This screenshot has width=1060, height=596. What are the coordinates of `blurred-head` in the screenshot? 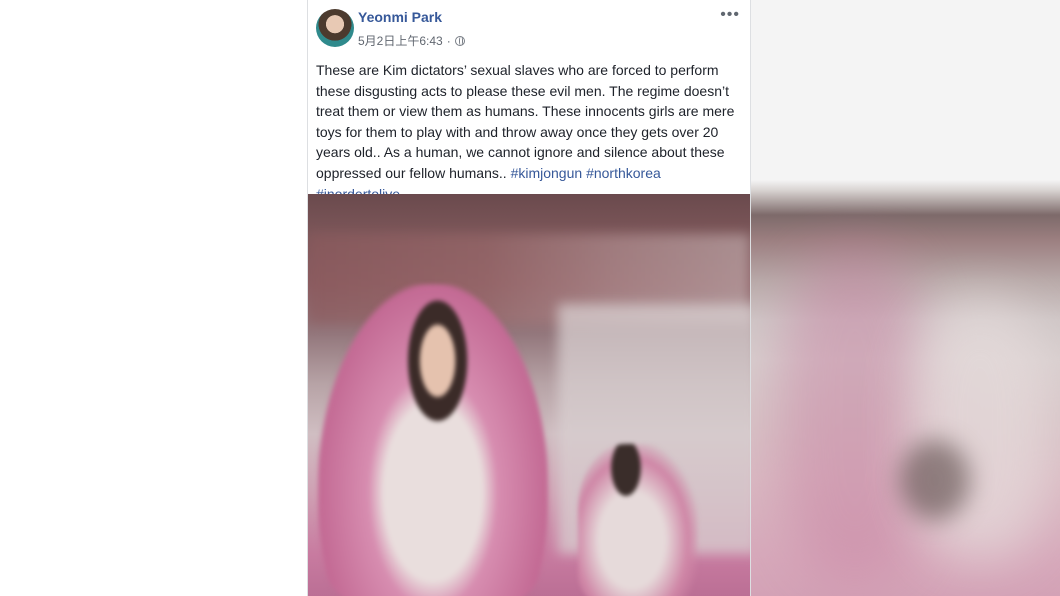 It's located at (935, 480).